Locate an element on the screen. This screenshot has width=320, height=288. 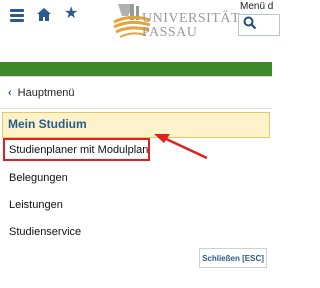
chevron-left-icon: ‹ is located at coordinates (10, 93).